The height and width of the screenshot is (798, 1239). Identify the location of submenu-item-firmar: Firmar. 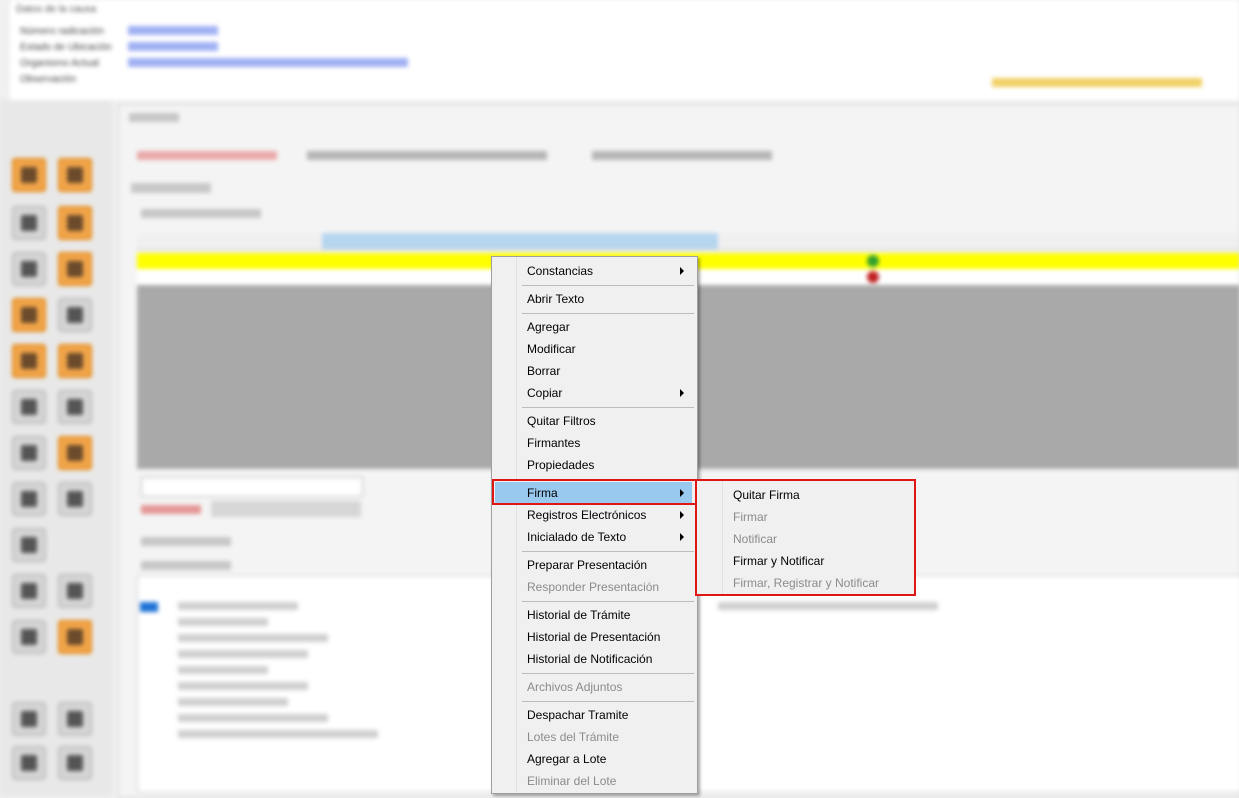
(750, 517).